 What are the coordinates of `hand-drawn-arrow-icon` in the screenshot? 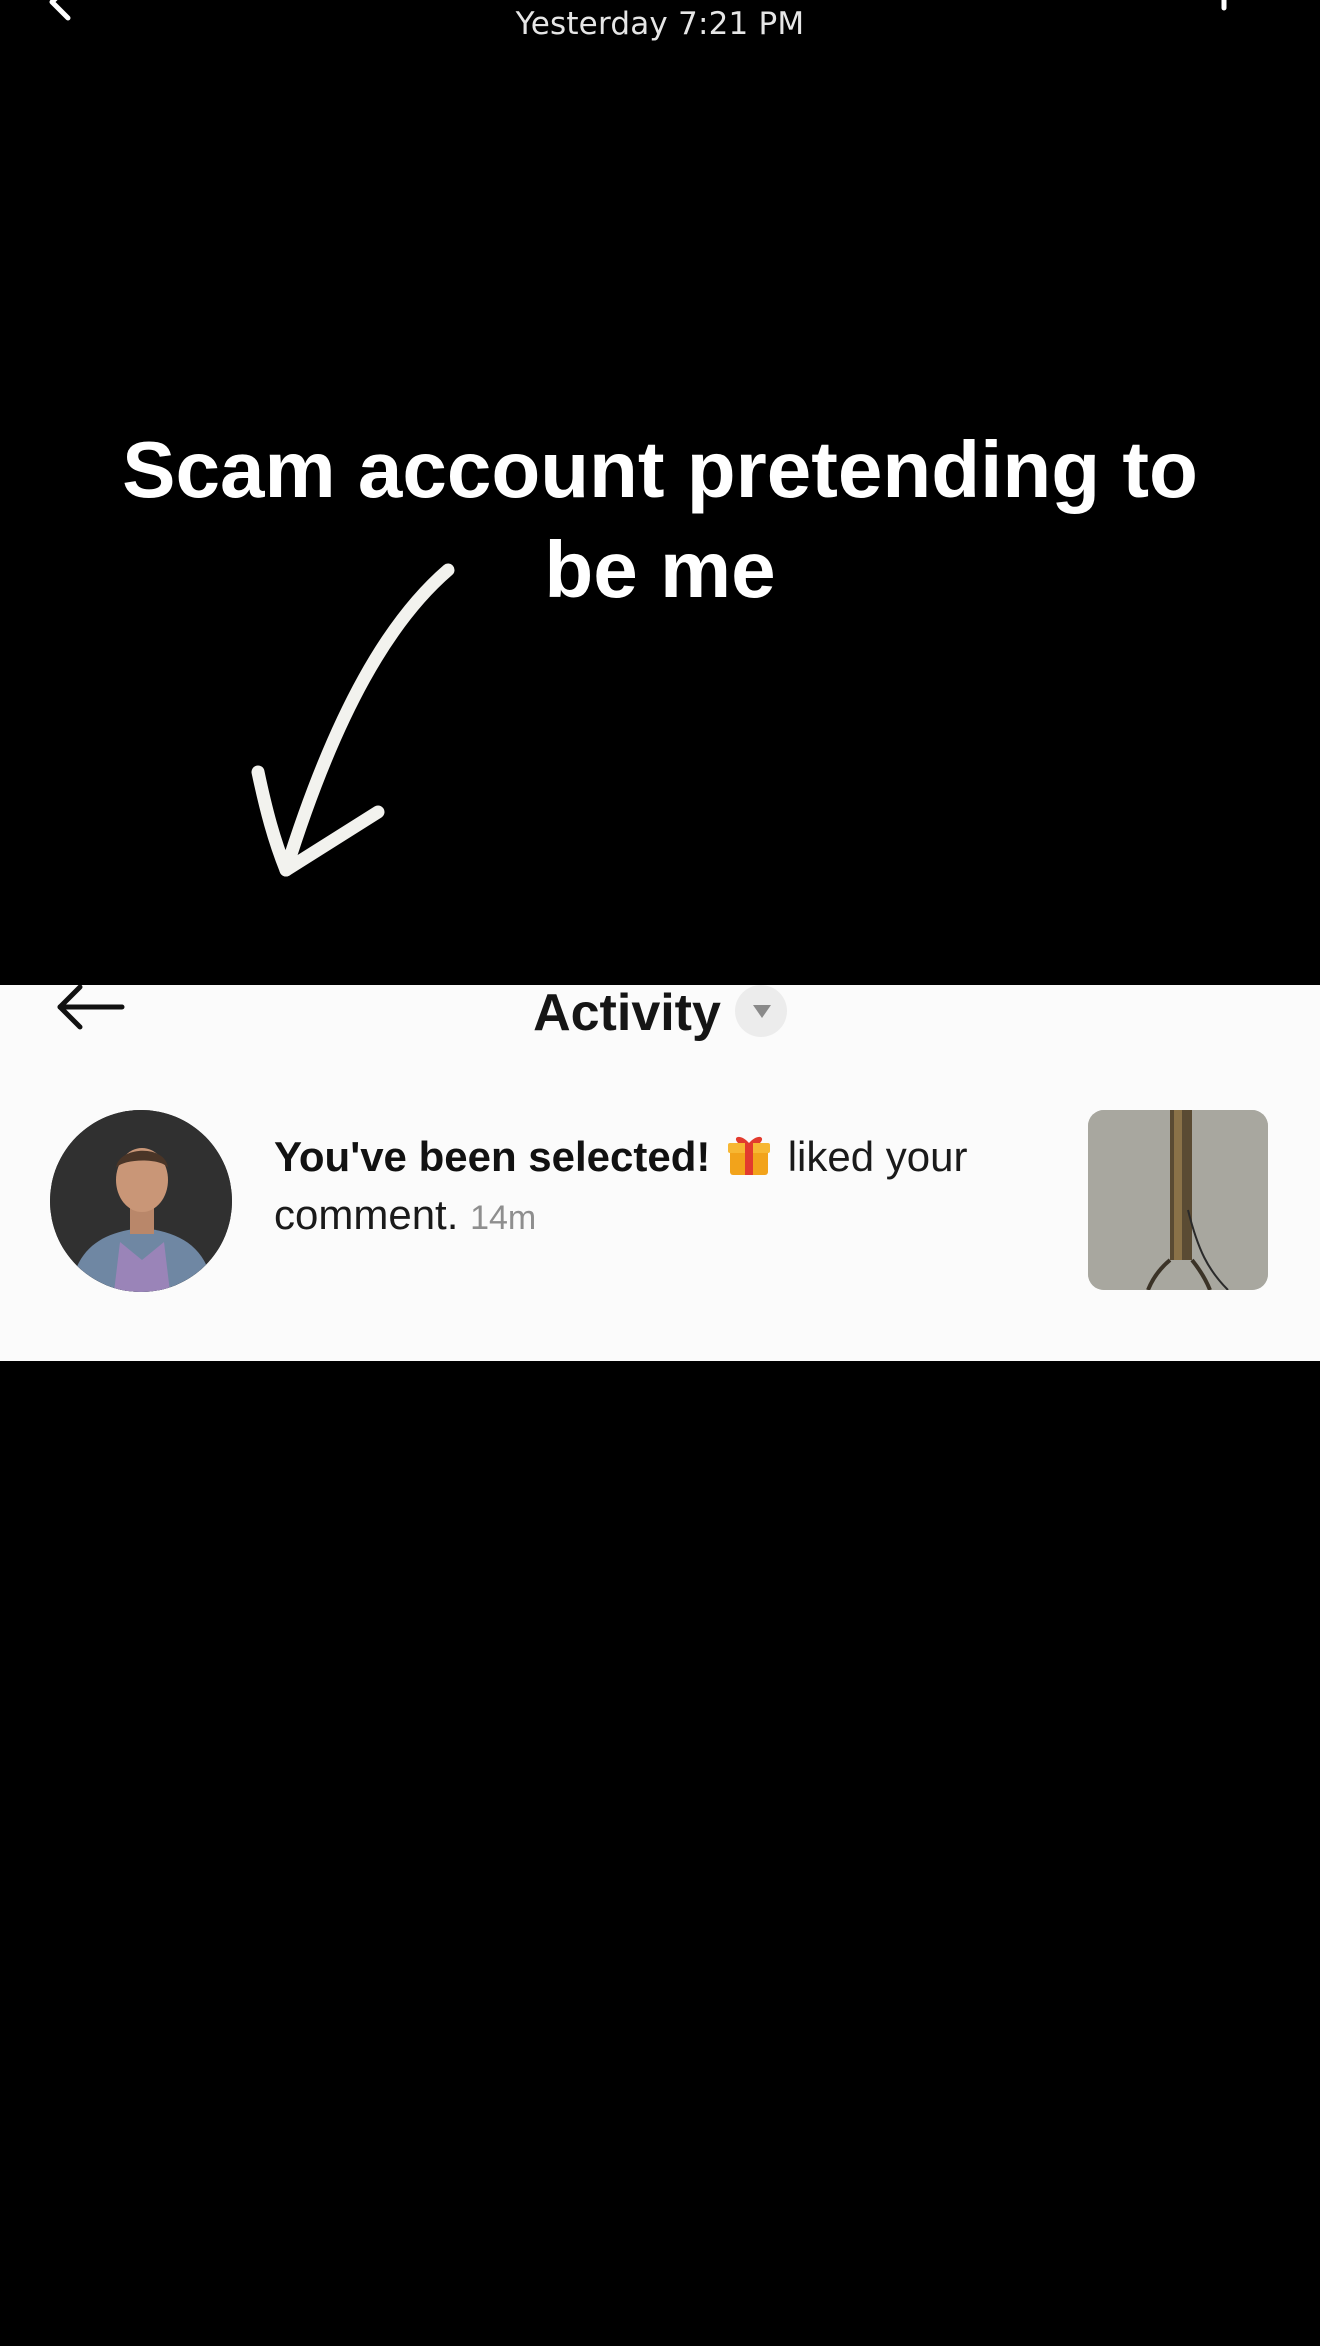 It's located at (353, 720).